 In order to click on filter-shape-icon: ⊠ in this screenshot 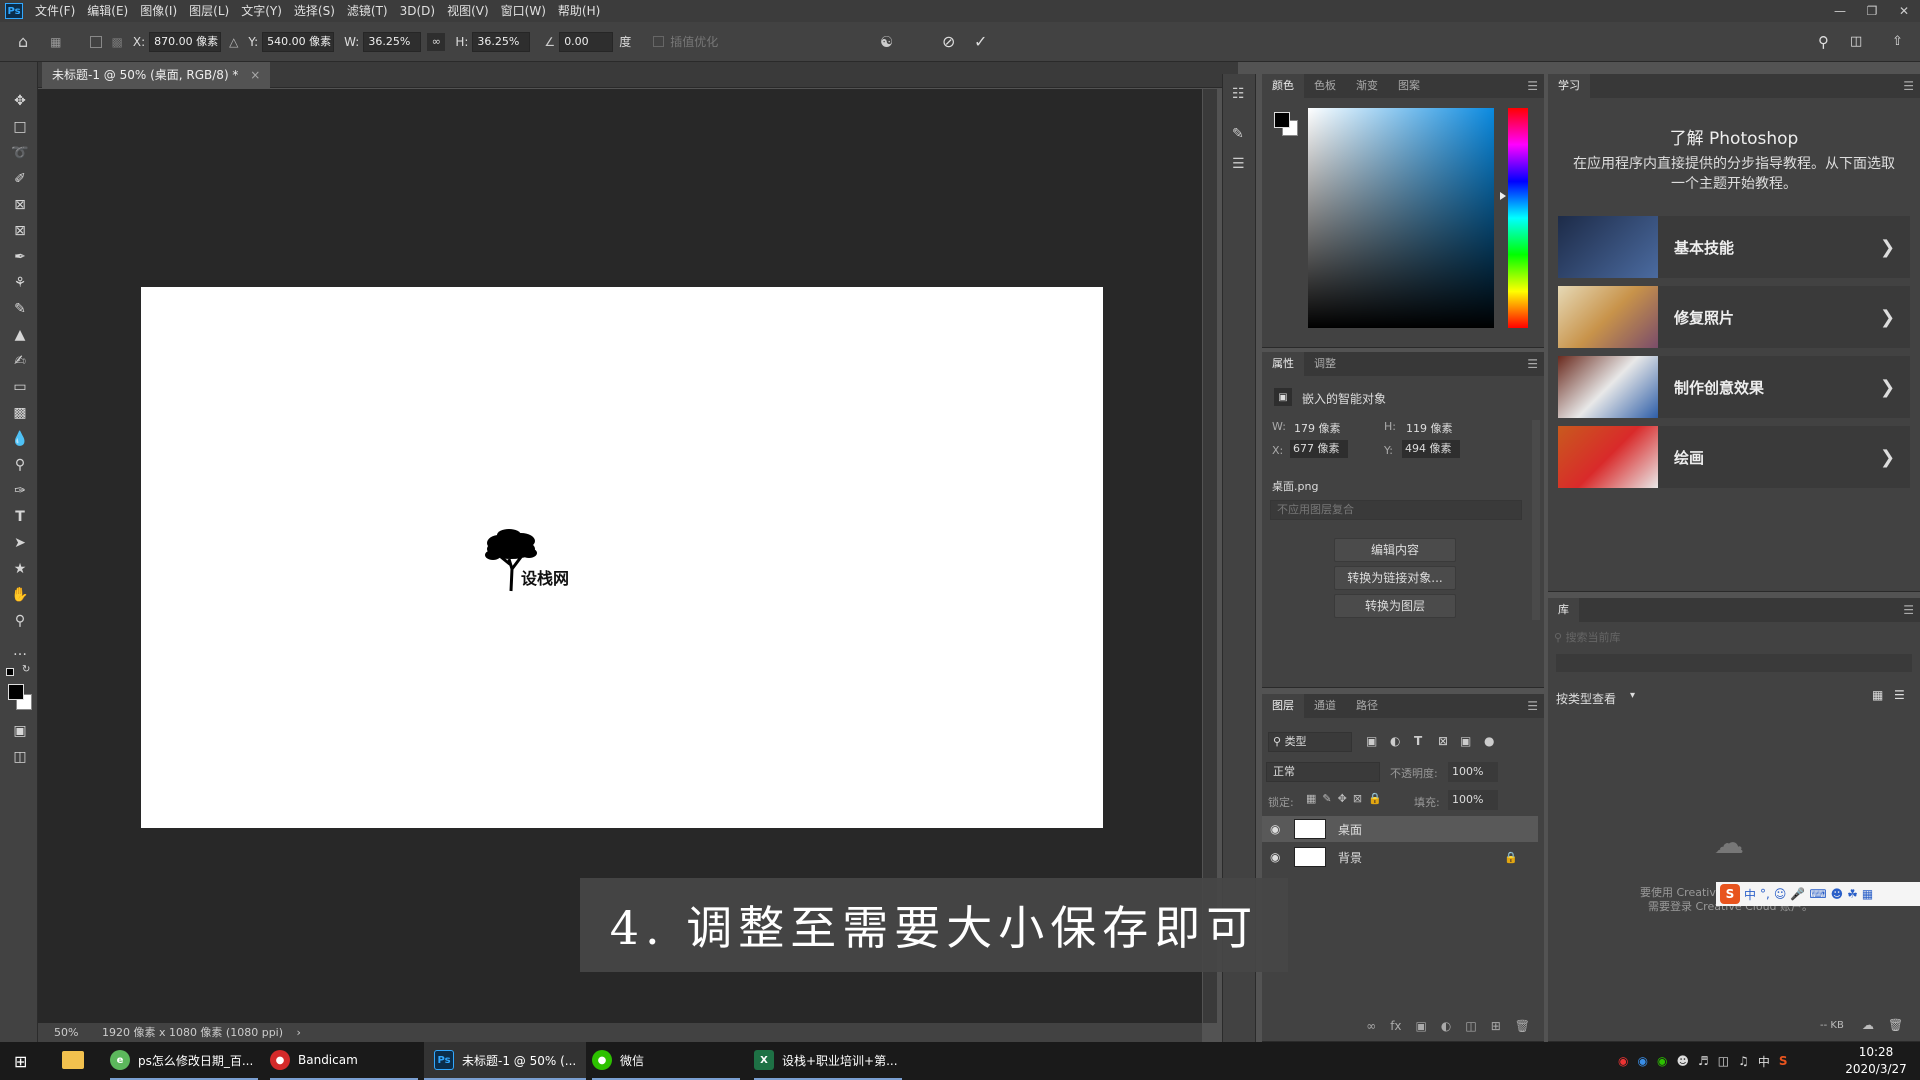, I will do `click(1443, 741)`.